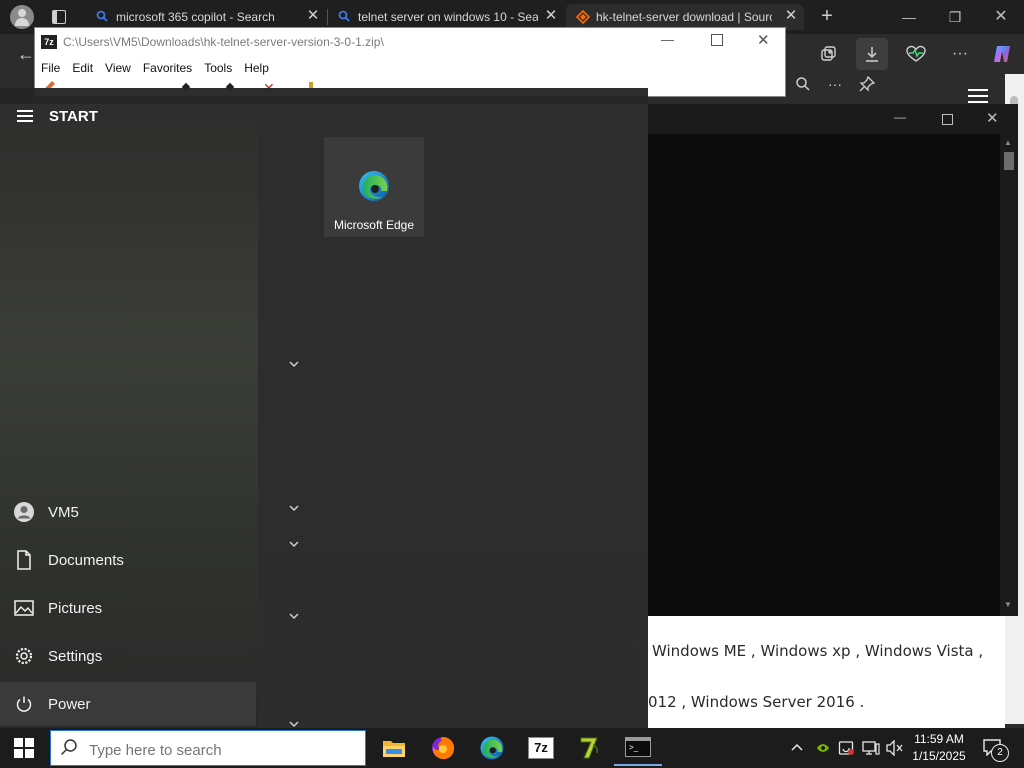 The width and height of the screenshot is (1024, 768). What do you see at coordinates (1002, 54) in the screenshot?
I see `copilot-icon` at bounding box center [1002, 54].